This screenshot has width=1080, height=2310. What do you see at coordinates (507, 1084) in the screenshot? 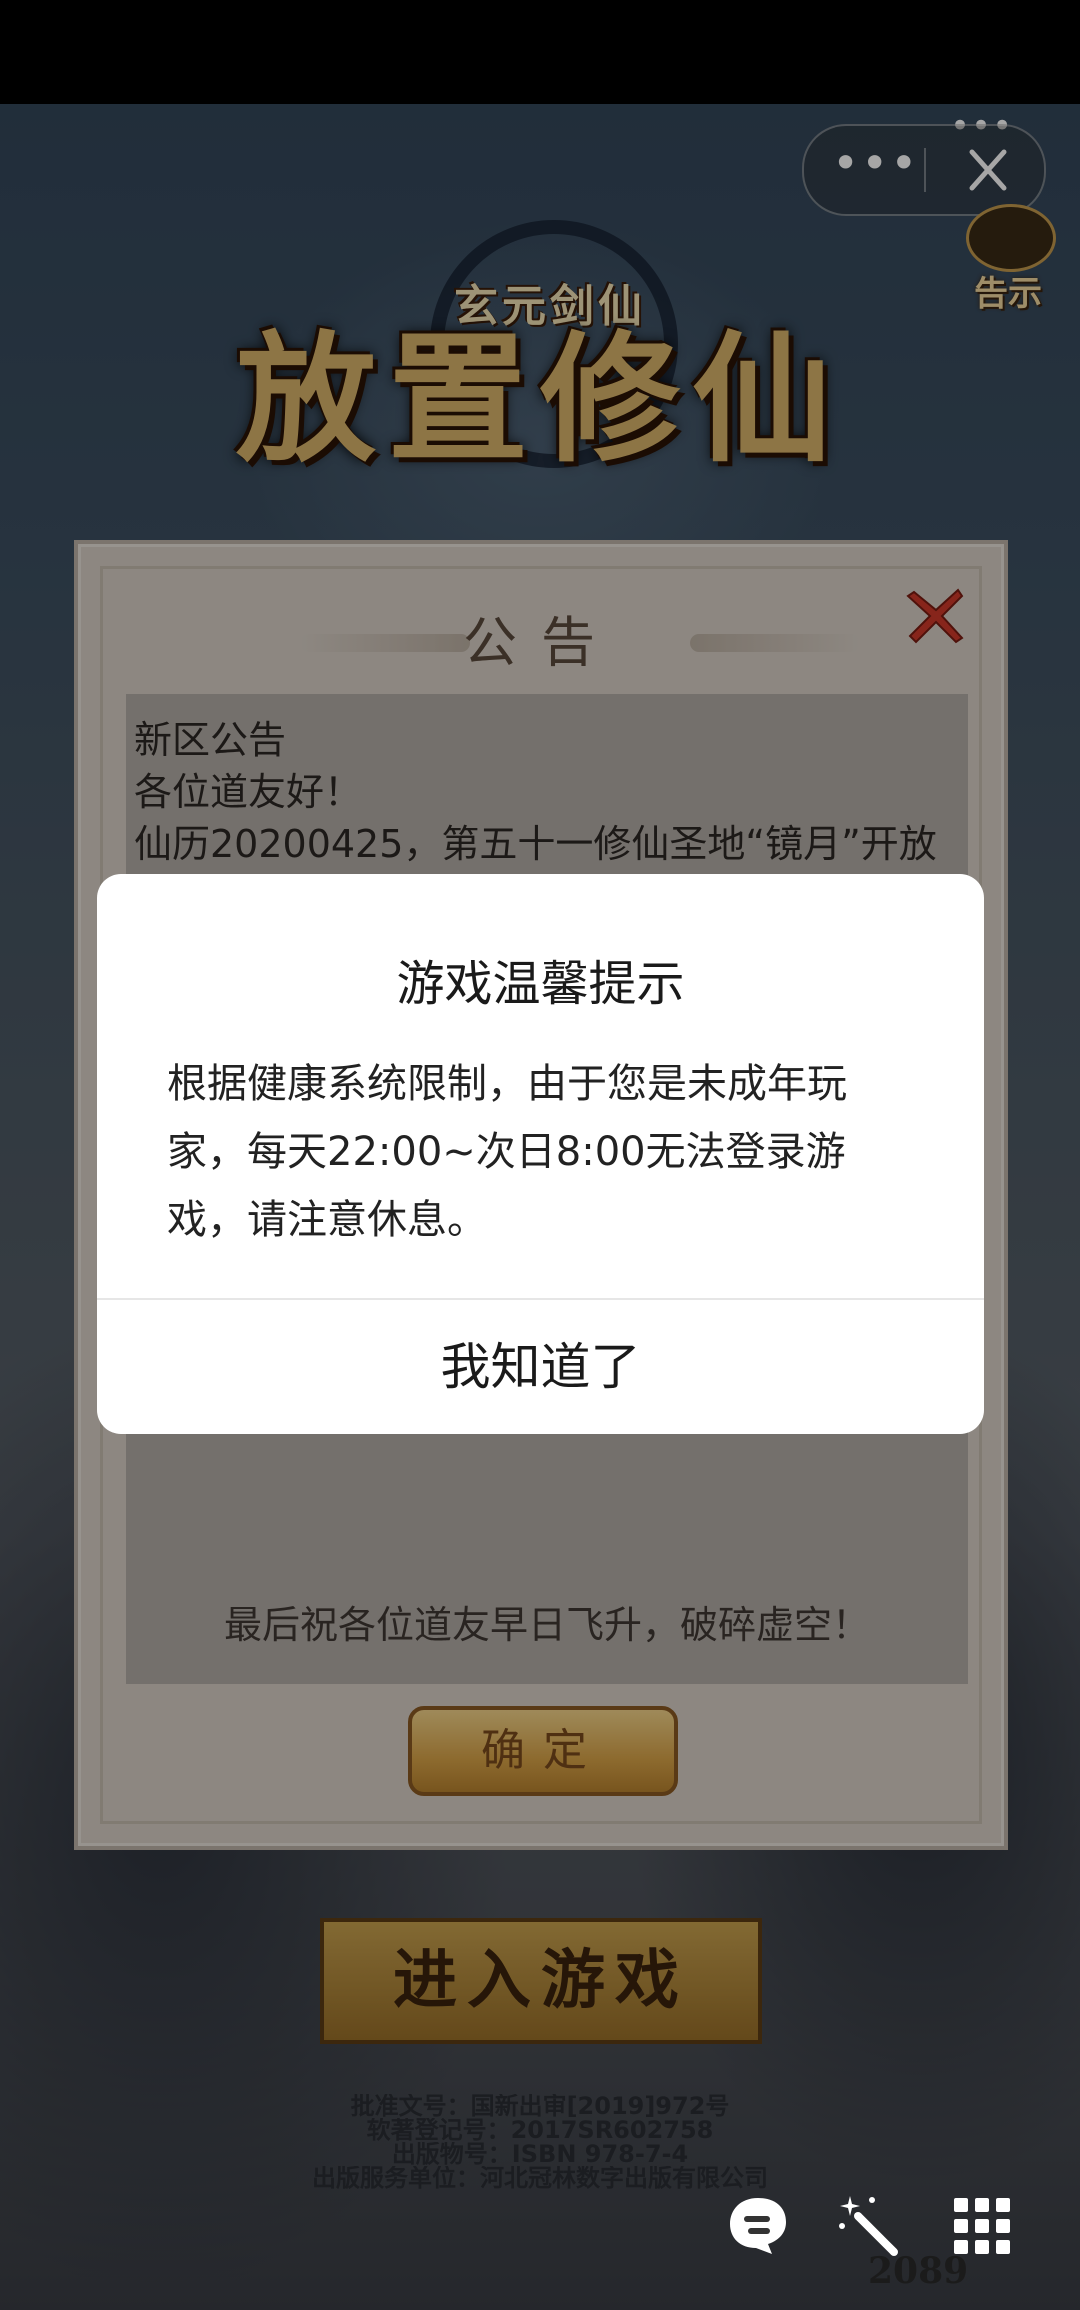
I see `dialog-message-line: 根据健康系统限制，由于您是未成年玩` at bounding box center [507, 1084].